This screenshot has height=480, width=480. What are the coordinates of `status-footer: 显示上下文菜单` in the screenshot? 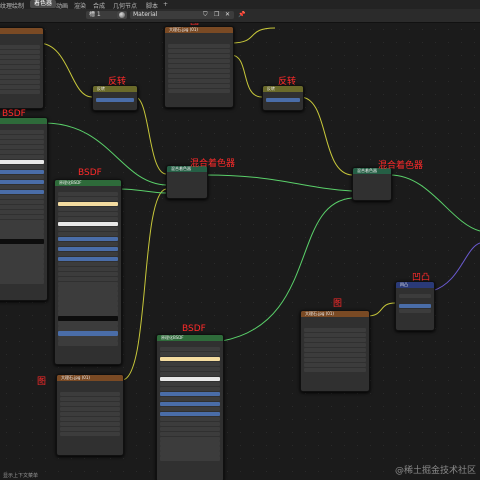 It's located at (20, 475).